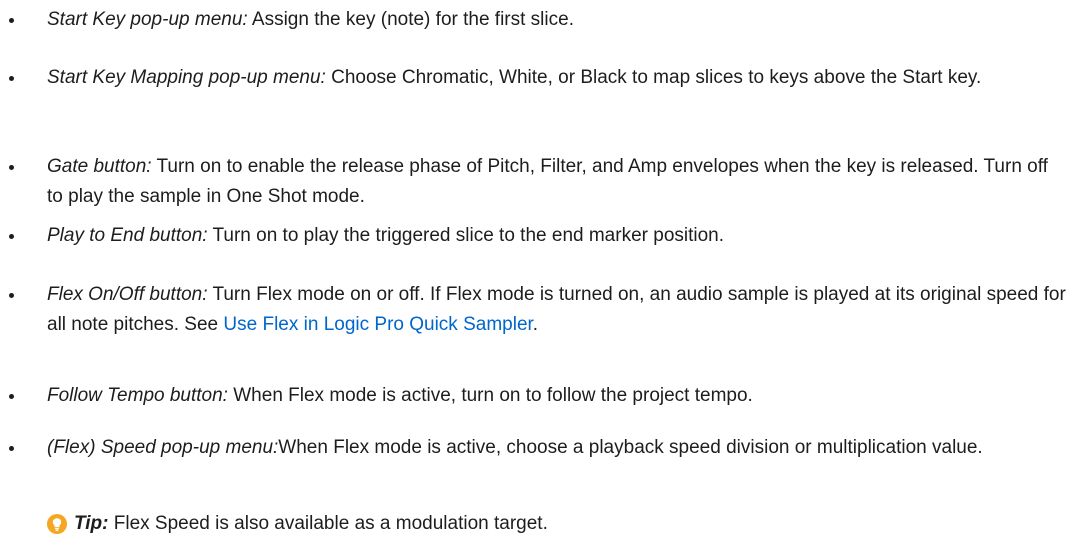 Image resolution: width=1086 pixels, height=544 pixels. Describe the element at coordinates (137, 395) in the screenshot. I see `item-term: Follow Tempo button:` at that location.